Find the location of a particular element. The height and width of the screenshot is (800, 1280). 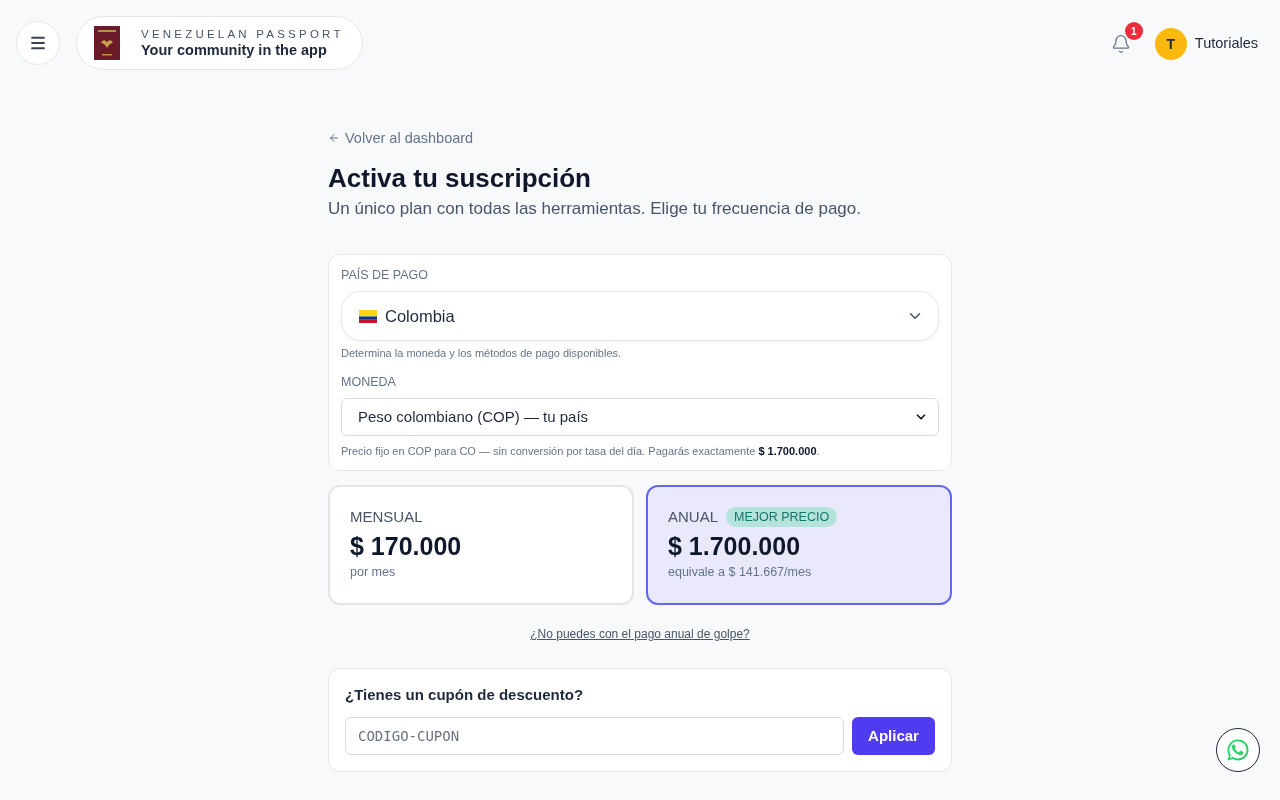

phone-chat-icon is located at coordinates (1238, 750).